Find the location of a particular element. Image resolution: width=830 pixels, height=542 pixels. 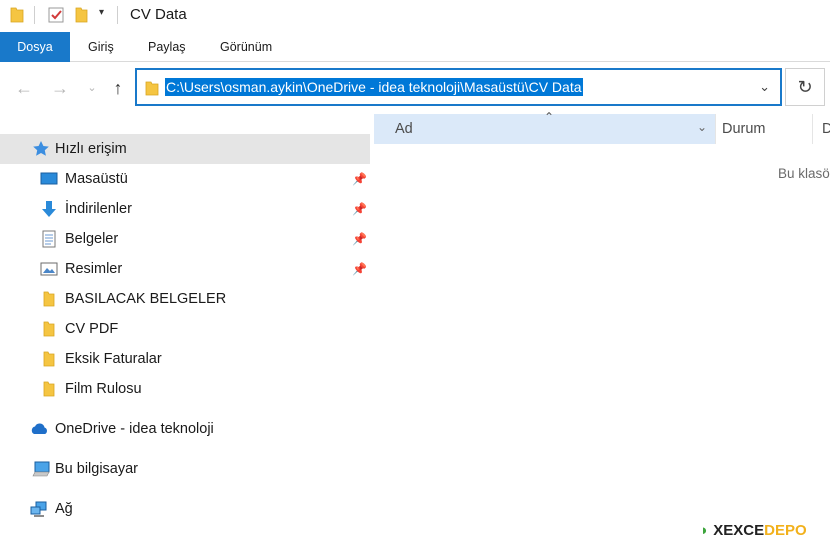

title-separator is located at coordinates (117, 15).